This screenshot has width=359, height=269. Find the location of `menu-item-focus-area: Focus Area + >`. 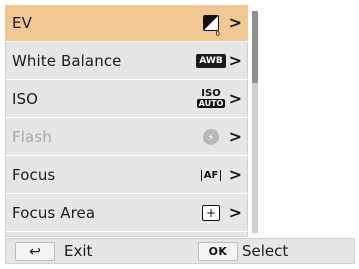

menu-item-focus-area: Focus Area + > is located at coordinates (126, 213).